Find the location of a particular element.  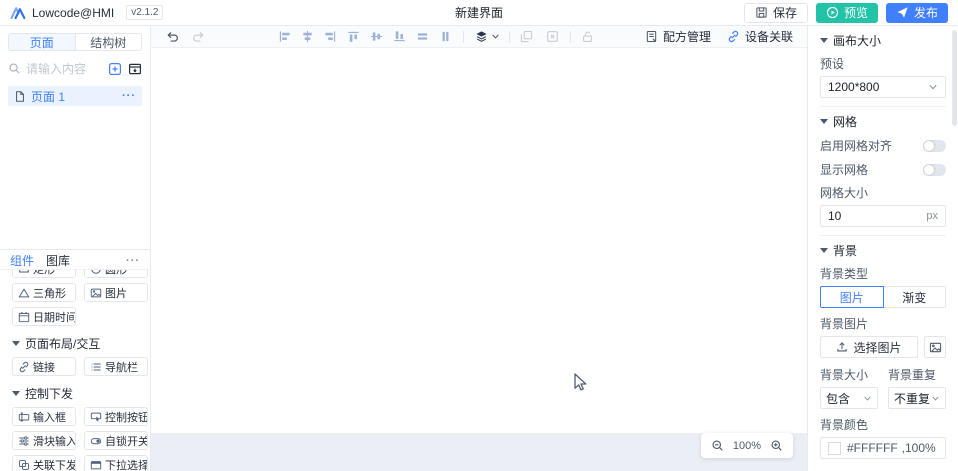

file-icon is located at coordinates (20, 96).